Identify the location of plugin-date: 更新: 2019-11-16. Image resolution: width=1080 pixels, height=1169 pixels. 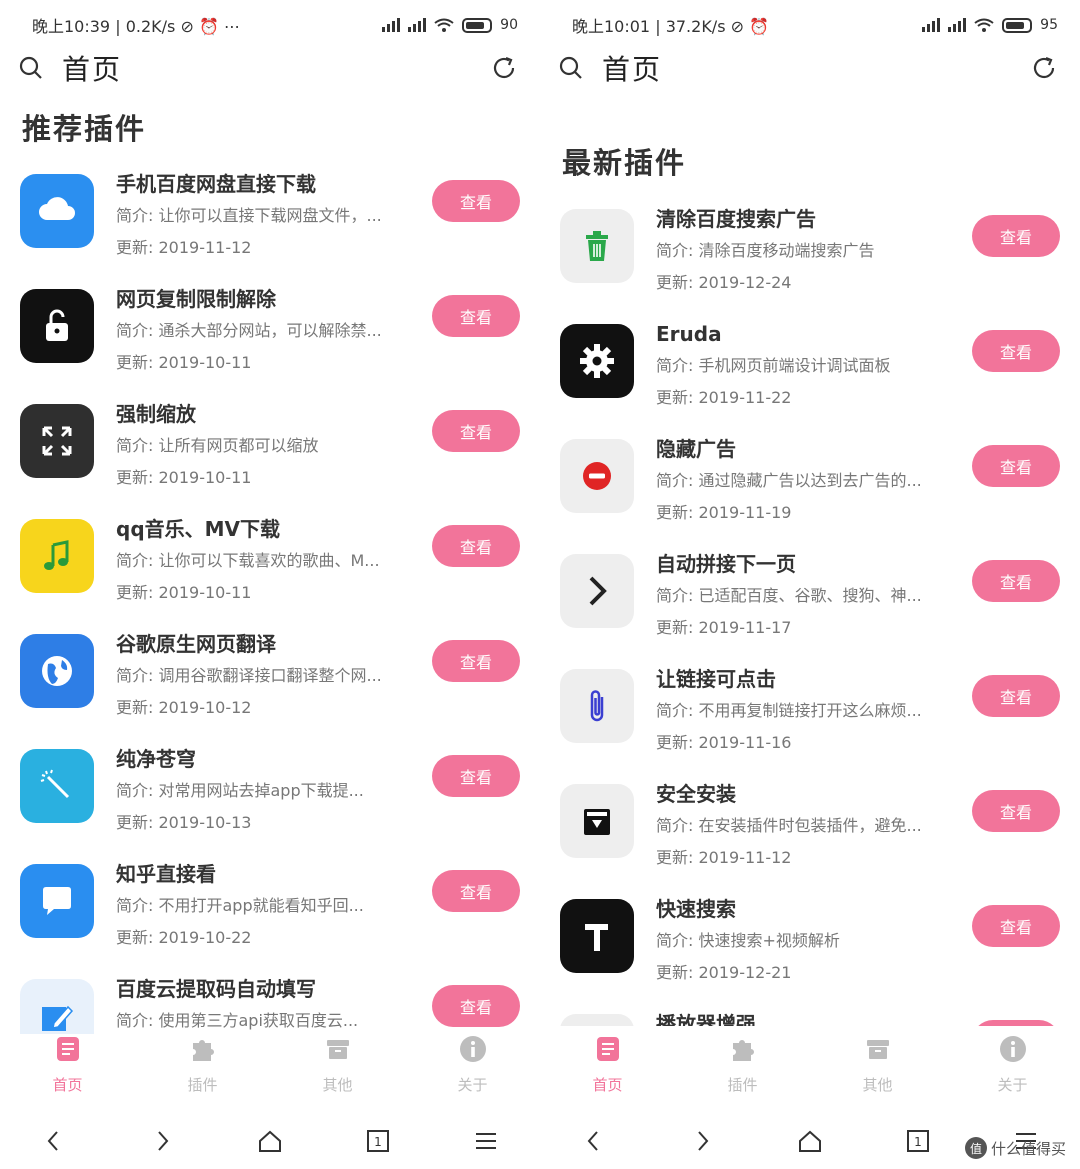
(724, 742).